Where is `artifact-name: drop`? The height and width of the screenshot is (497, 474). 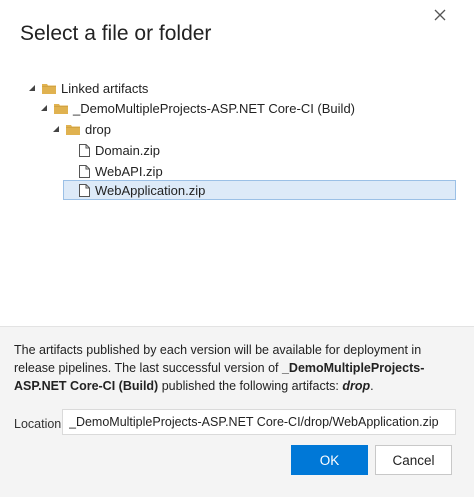 artifact-name: drop is located at coordinates (356, 386).